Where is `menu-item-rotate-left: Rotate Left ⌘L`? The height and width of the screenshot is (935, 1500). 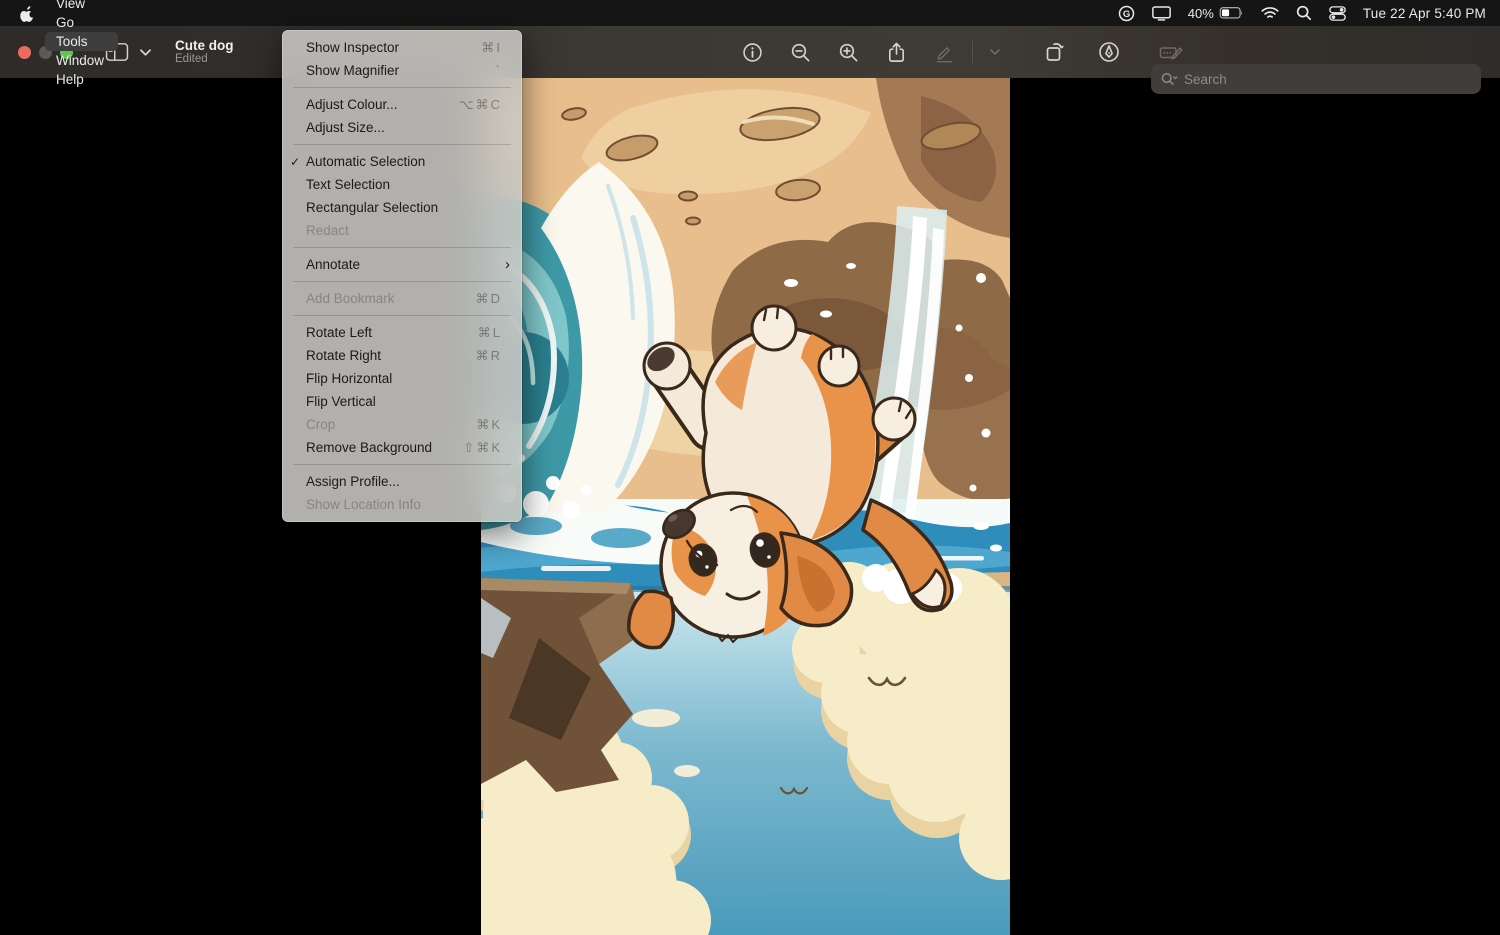 menu-item-rotate-left: Rotate Left ⌘L is located at coordinates (402, 332).